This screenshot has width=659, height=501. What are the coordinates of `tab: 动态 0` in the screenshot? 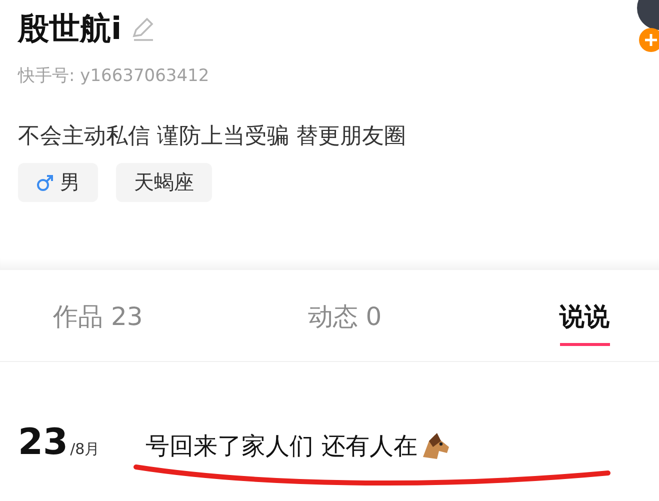 It's located at (345, 323).